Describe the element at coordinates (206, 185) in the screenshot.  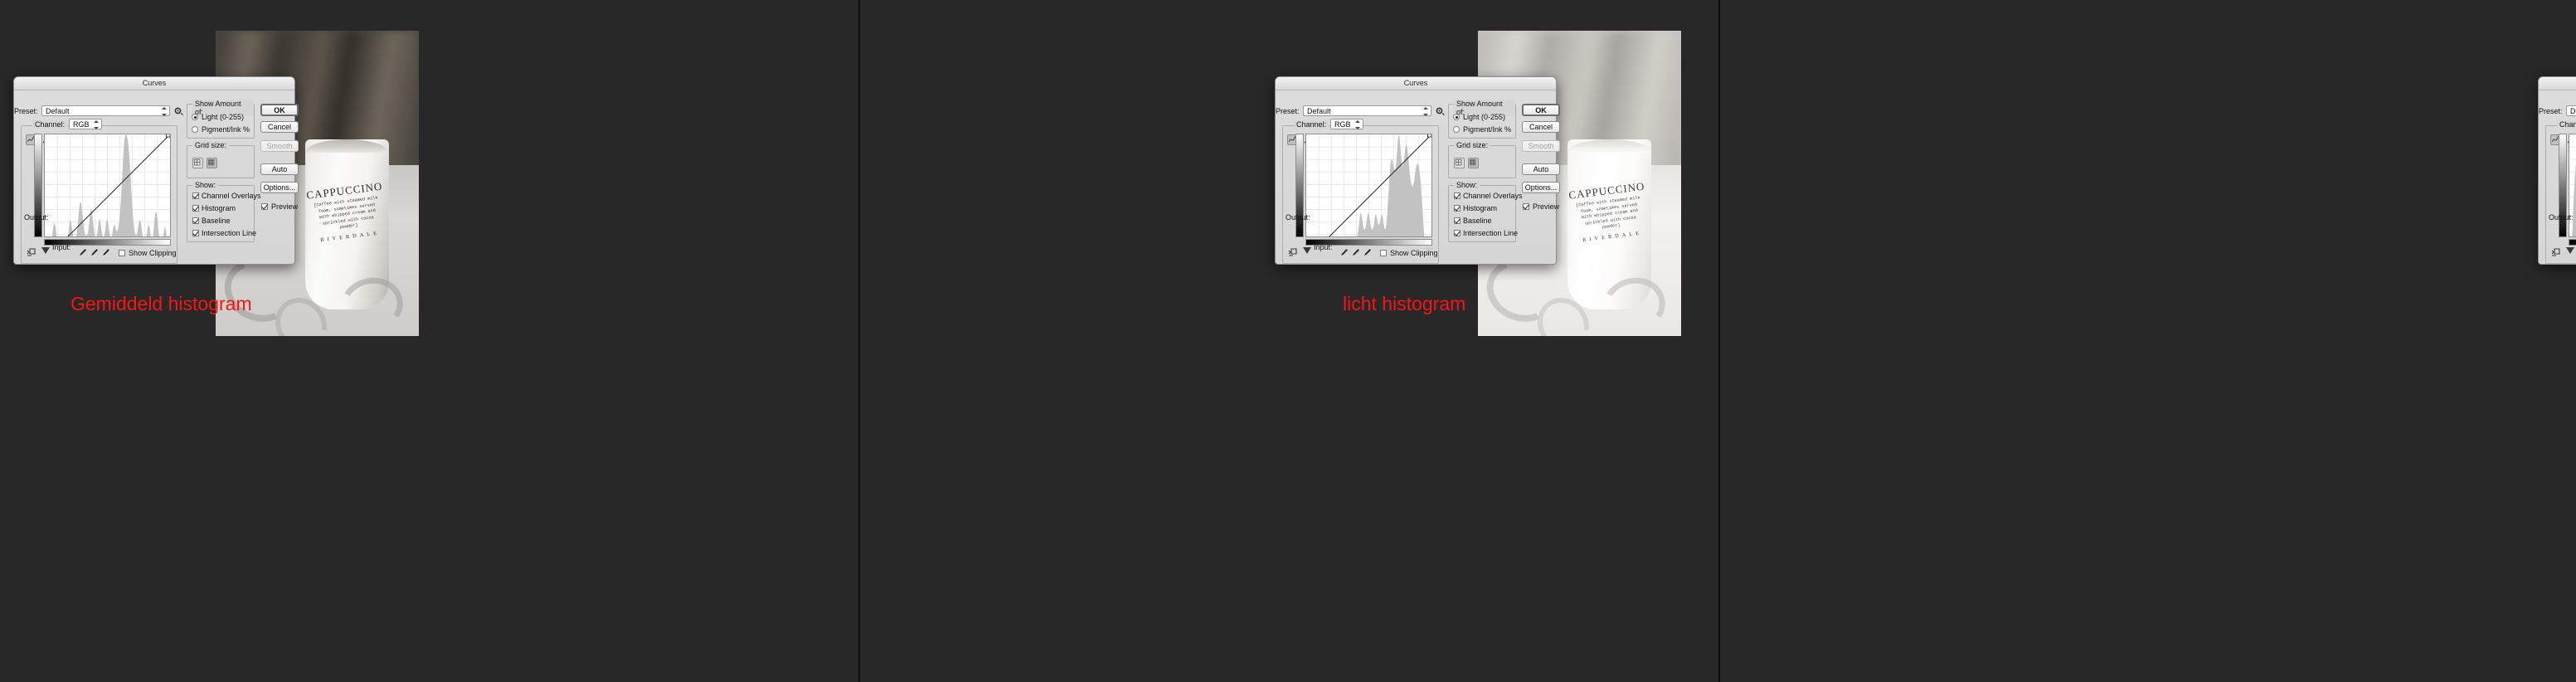
I see `show-title: Show:` at that location.